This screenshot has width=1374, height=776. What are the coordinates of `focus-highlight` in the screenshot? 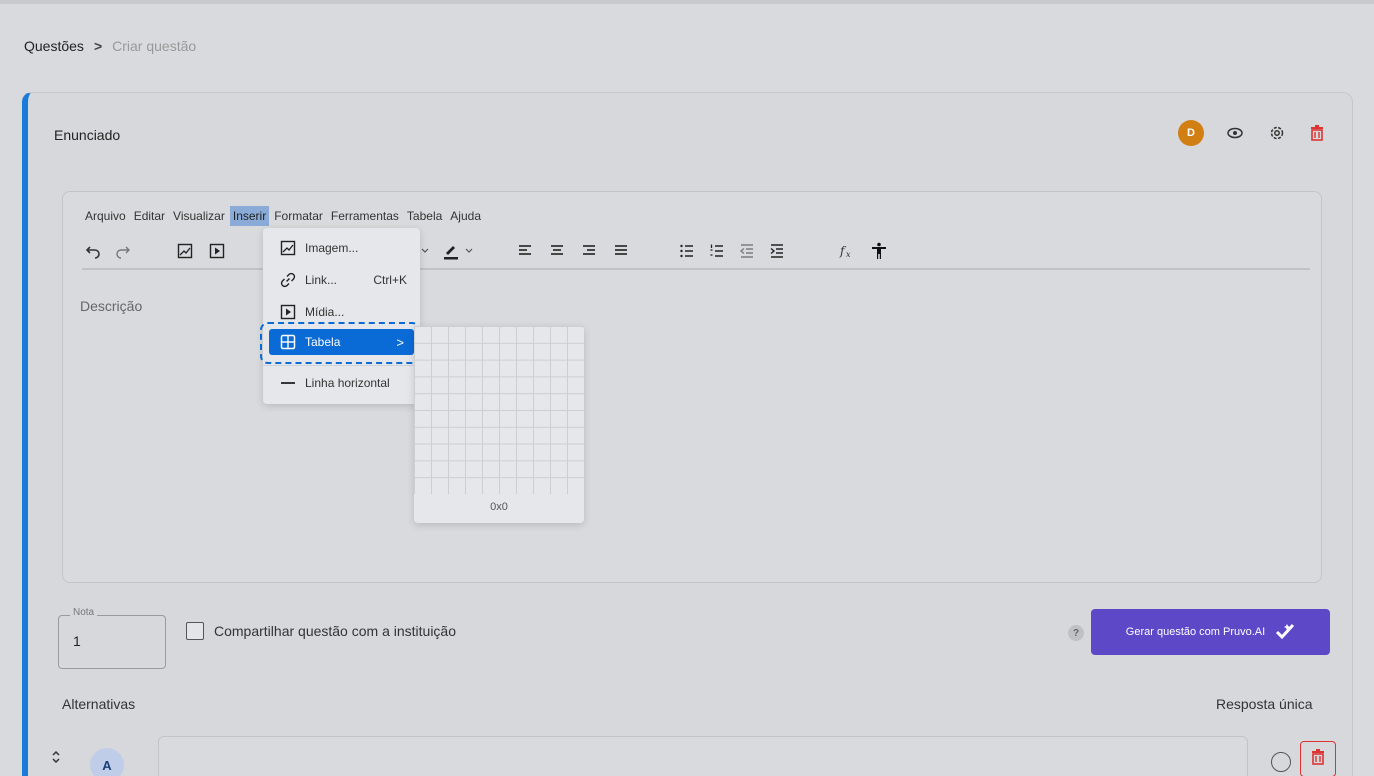 It's located at (340, 343).